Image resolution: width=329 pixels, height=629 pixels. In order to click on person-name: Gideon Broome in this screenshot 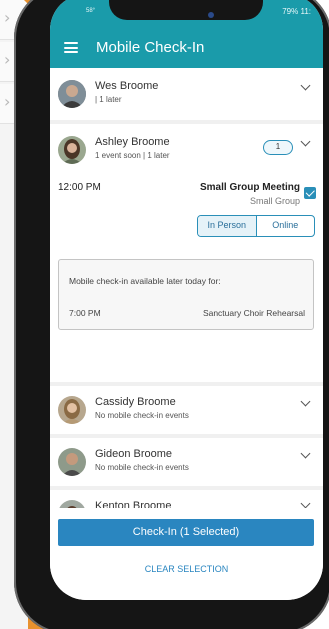, I will do `click(134, 454)`.